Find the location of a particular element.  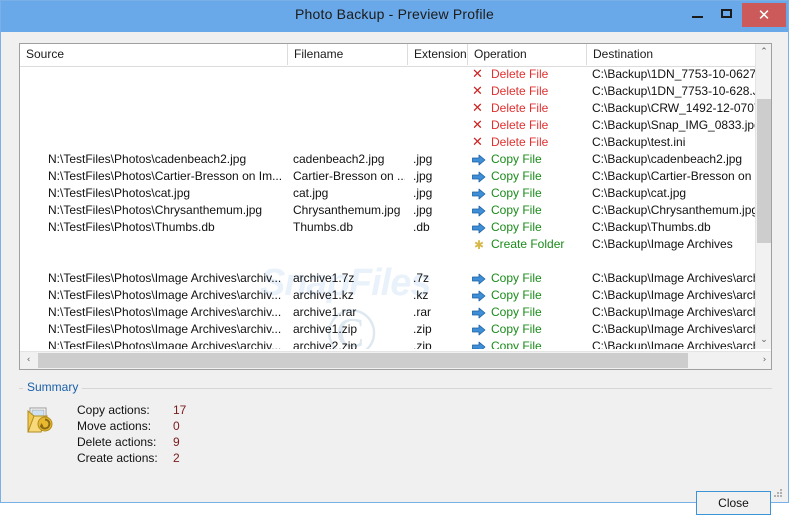

column-header-extension: Extension is located at coordinates (438, 54).